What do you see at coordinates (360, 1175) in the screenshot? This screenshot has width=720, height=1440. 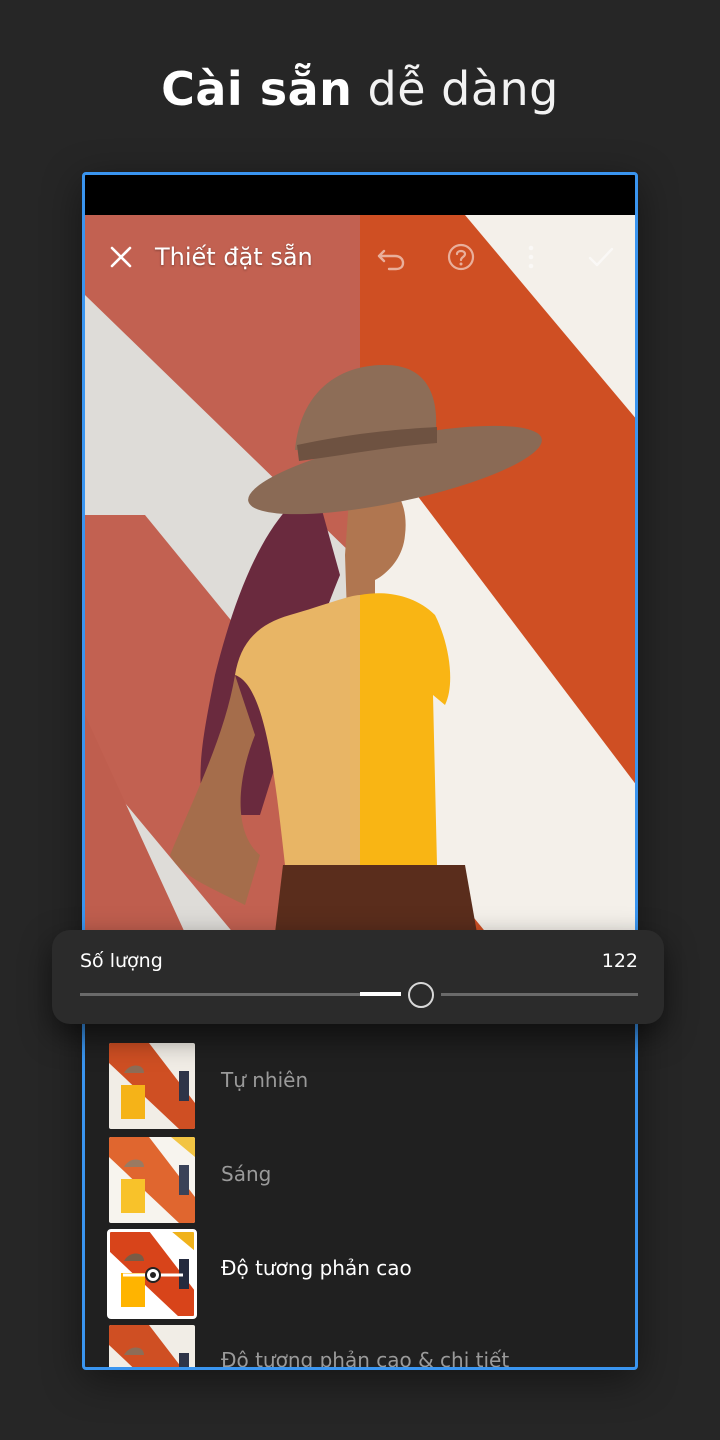 I see `preset-item-bright: Sáng` at bounding box center [360, 1175].